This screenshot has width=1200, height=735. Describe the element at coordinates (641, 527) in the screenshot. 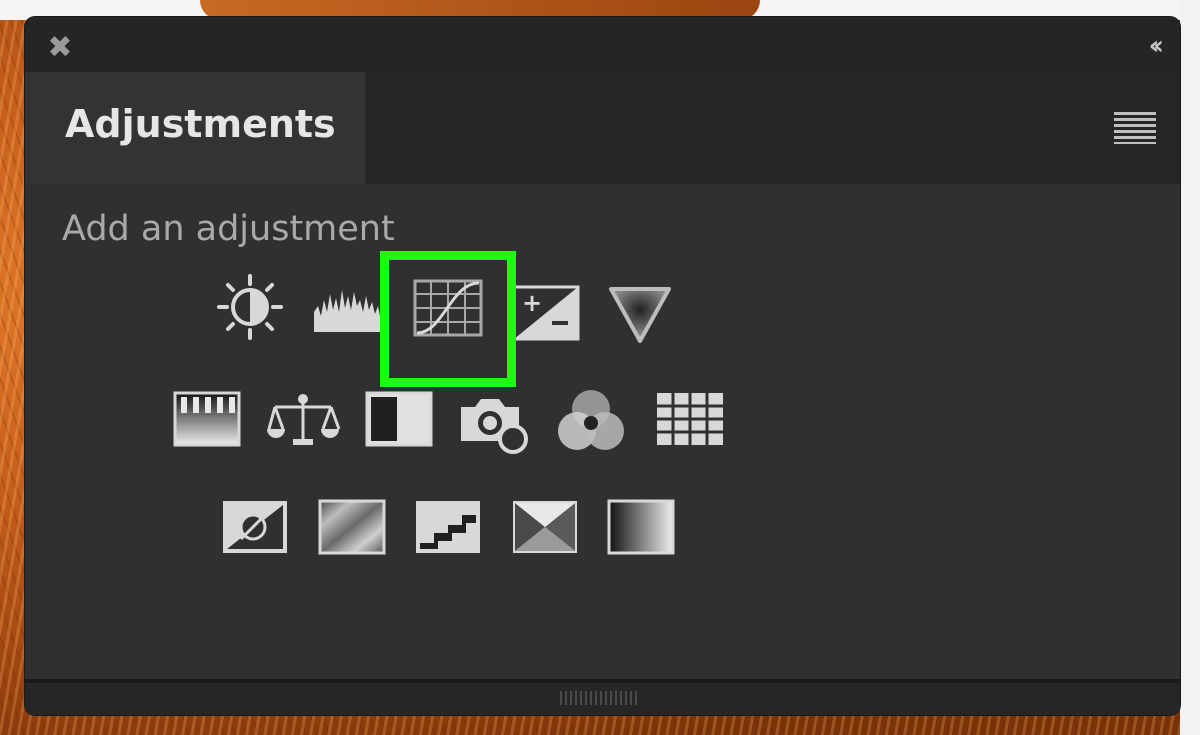

I see `gradient-map-icon` at that location.